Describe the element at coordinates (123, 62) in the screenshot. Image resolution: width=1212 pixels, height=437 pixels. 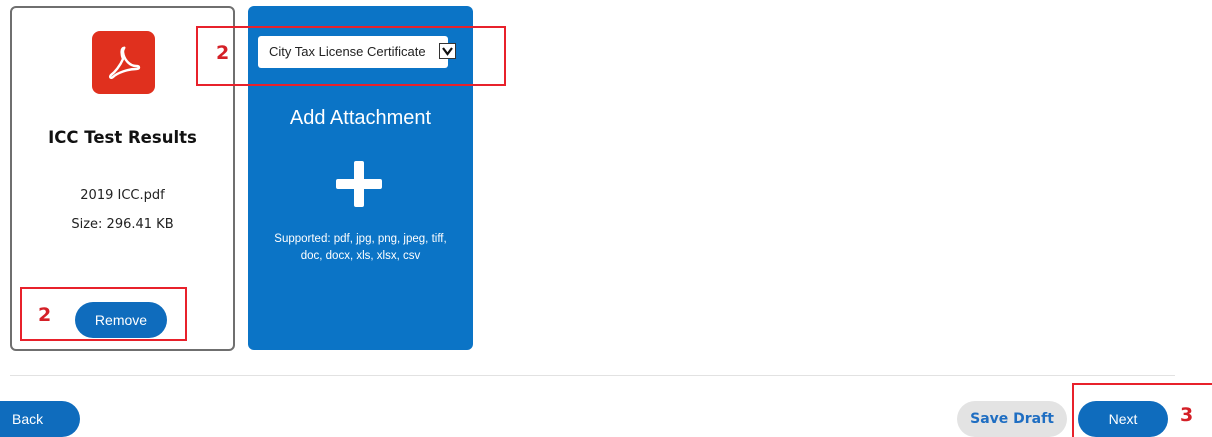
I see `pdf-icon` at that location.